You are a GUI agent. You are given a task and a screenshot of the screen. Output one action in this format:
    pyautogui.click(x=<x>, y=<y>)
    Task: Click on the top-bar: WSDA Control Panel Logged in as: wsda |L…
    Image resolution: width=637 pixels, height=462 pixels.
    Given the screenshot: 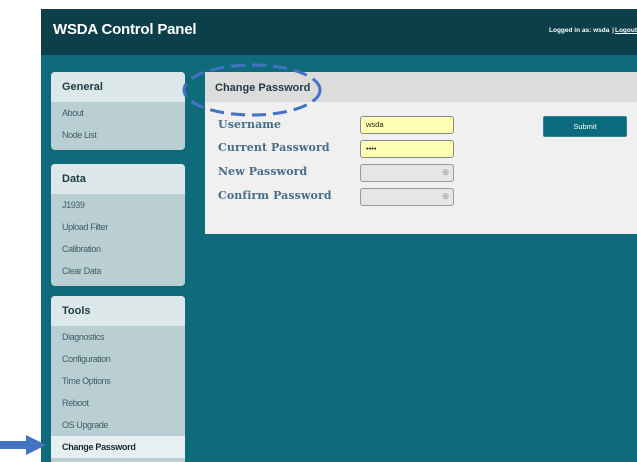 What is the action you would take?
    pyautogui.click(x=339, y=32)
    